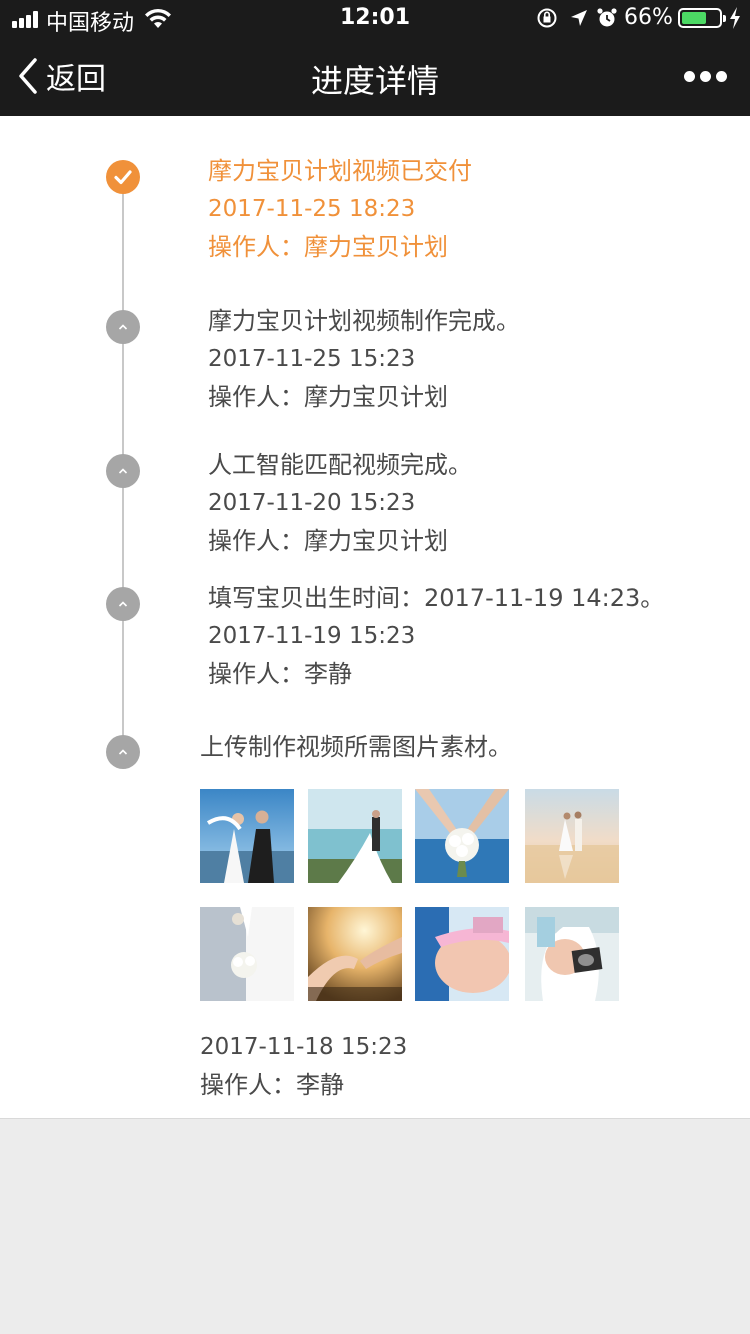  Describe the element at coordinates (607, 17) in the screenshot. I see `alarm-icon` at that location.